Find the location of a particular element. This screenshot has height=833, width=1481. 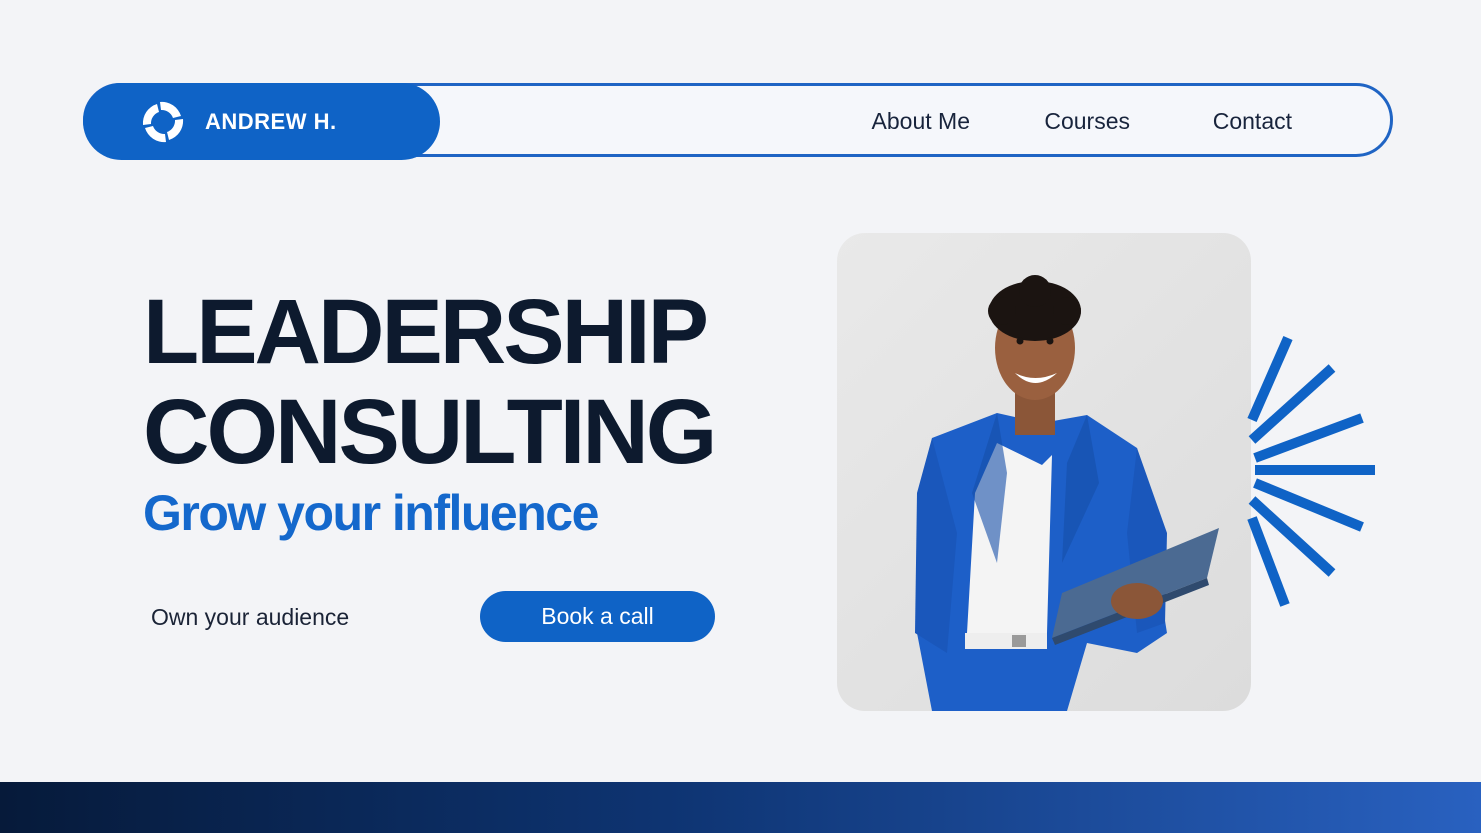

tagline: Own your audience is located at coordinates (250, 617).